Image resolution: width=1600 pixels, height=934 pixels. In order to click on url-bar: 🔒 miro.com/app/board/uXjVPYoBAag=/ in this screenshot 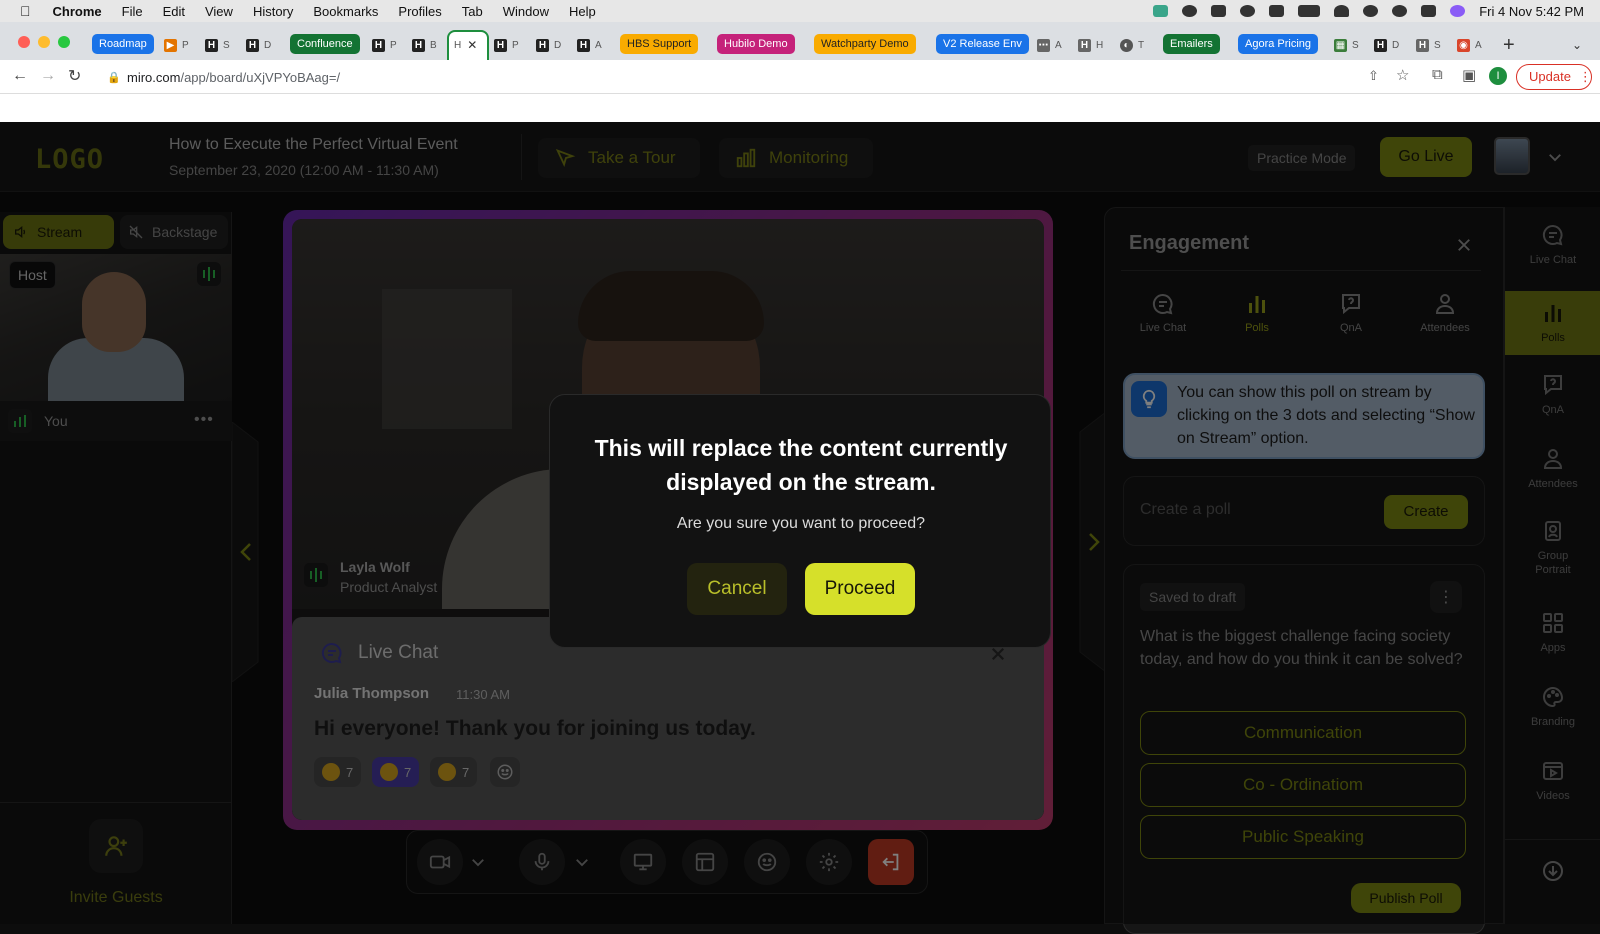, I will do `click(762, 78)`.